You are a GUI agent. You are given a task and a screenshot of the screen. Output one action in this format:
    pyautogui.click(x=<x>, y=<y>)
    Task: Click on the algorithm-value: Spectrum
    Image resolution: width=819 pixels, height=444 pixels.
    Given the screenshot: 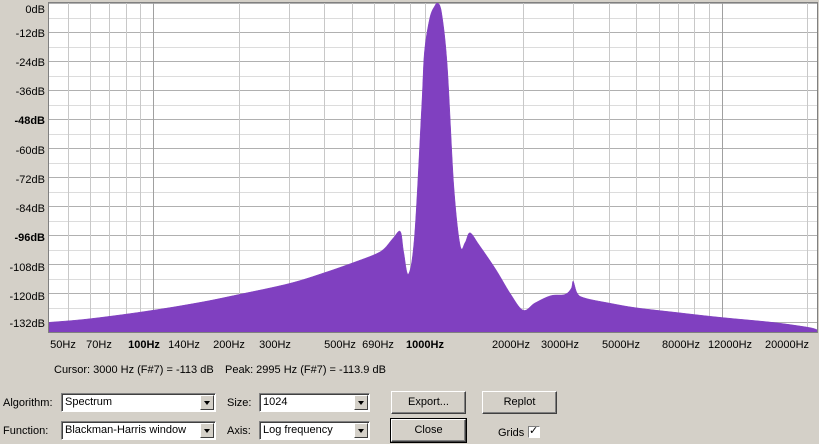 What is the action you would take?
    pyautogui.click(x=89, y=402)
    